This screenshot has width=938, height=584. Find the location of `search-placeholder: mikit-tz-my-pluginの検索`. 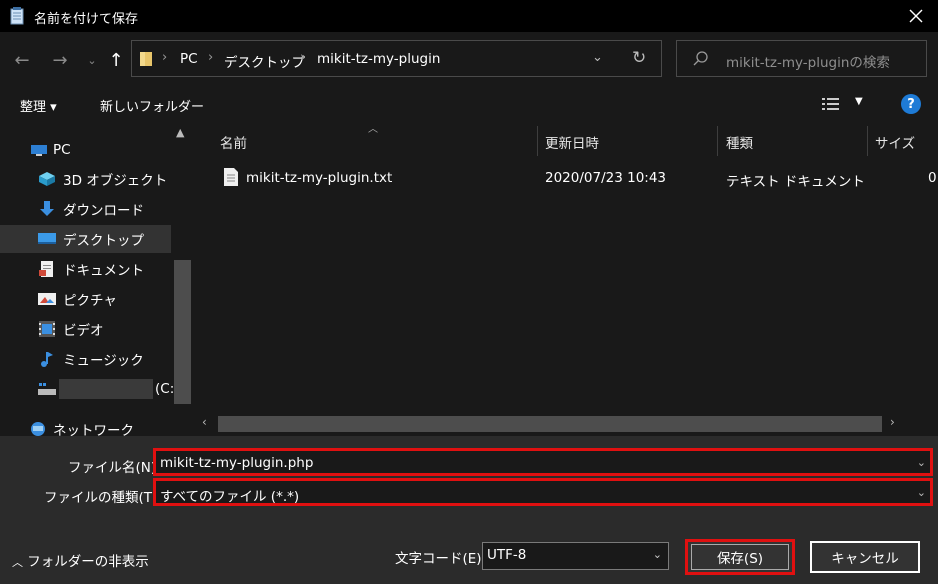

search-placeholder: mikit-tz-my-pluginの検索 is located at coordinates (808, 63).